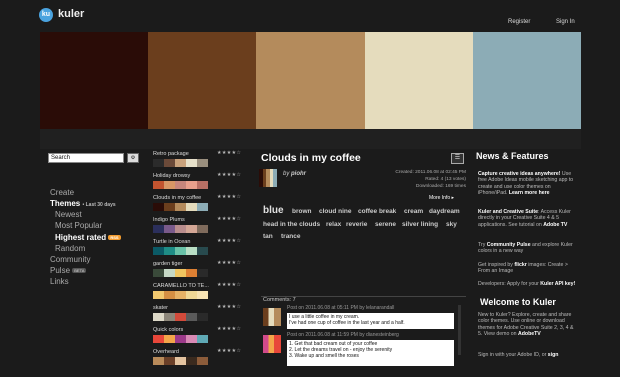  Describe the element at coordinates (70, 259) in the screenshot. I see `nav-community: Community` at that location.